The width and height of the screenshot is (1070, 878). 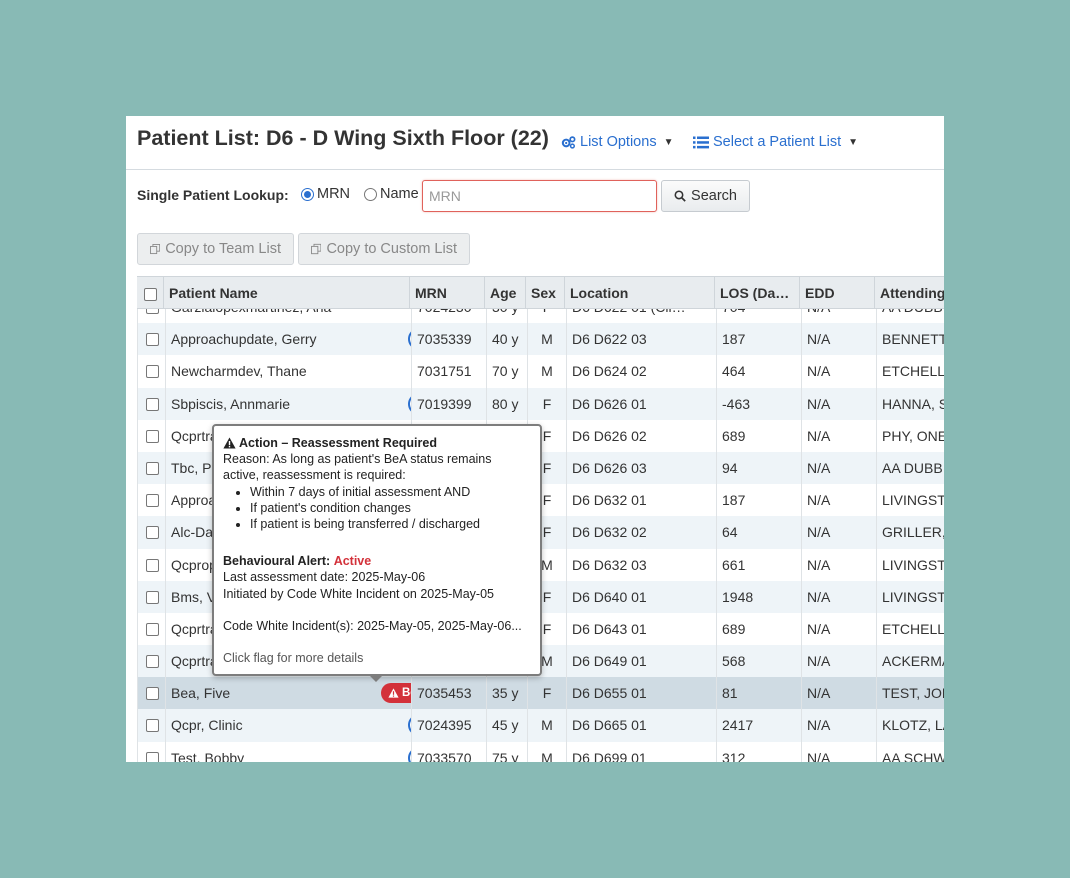 What do you see at coordinates (641, 468) in the screenshot?
I see `location-cell: D6 D626 03` at bounding box center [641, 468].